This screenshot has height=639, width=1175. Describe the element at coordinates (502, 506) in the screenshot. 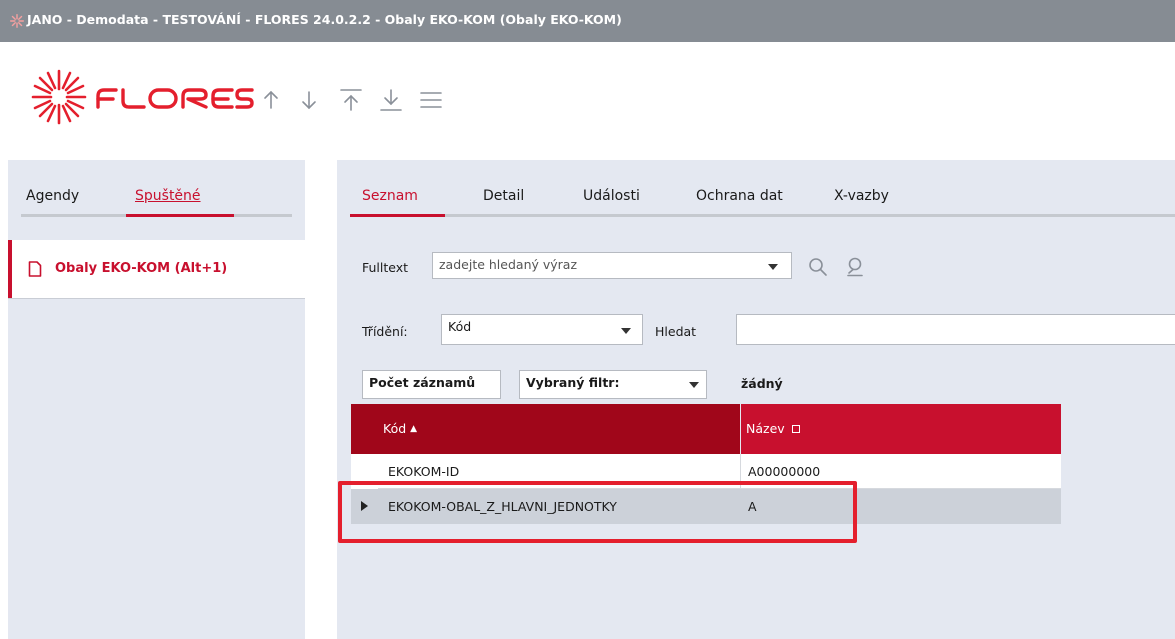

I see `cell-kod: EKOKOM-OBAL_Z_HLAVNI_JEDNOTKY` at that location.